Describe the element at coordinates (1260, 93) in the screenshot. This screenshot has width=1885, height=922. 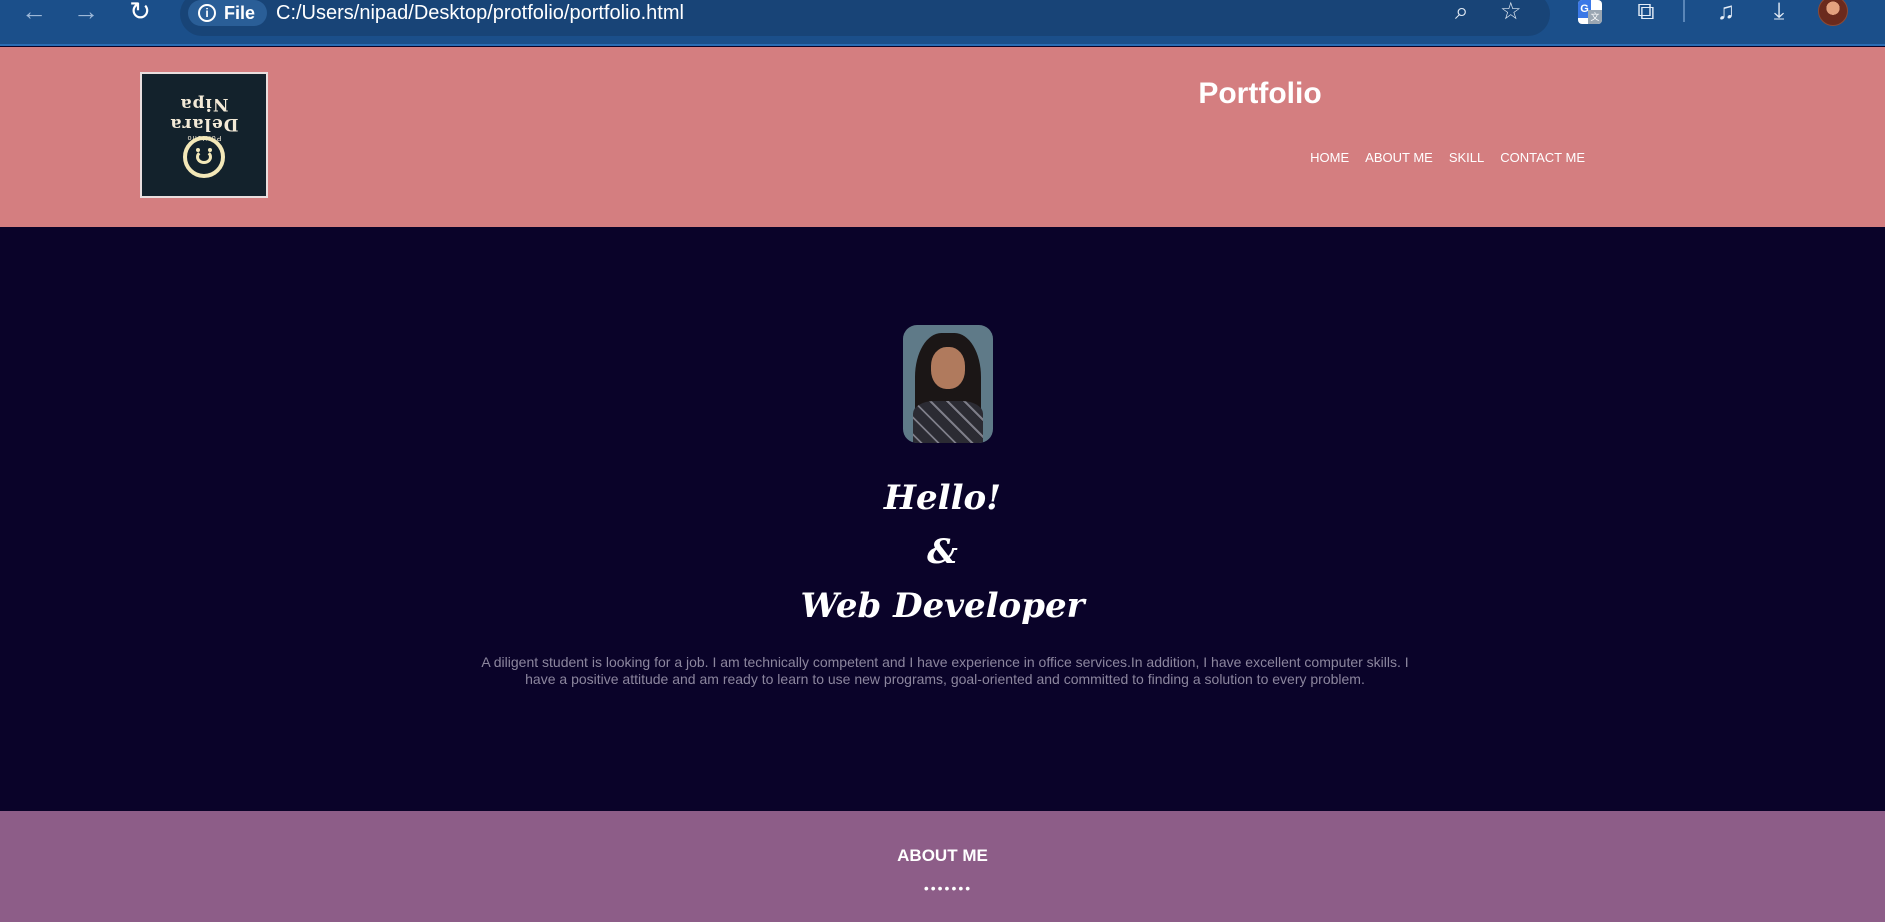
I see `site-brand-title: Portfolio` at that location.